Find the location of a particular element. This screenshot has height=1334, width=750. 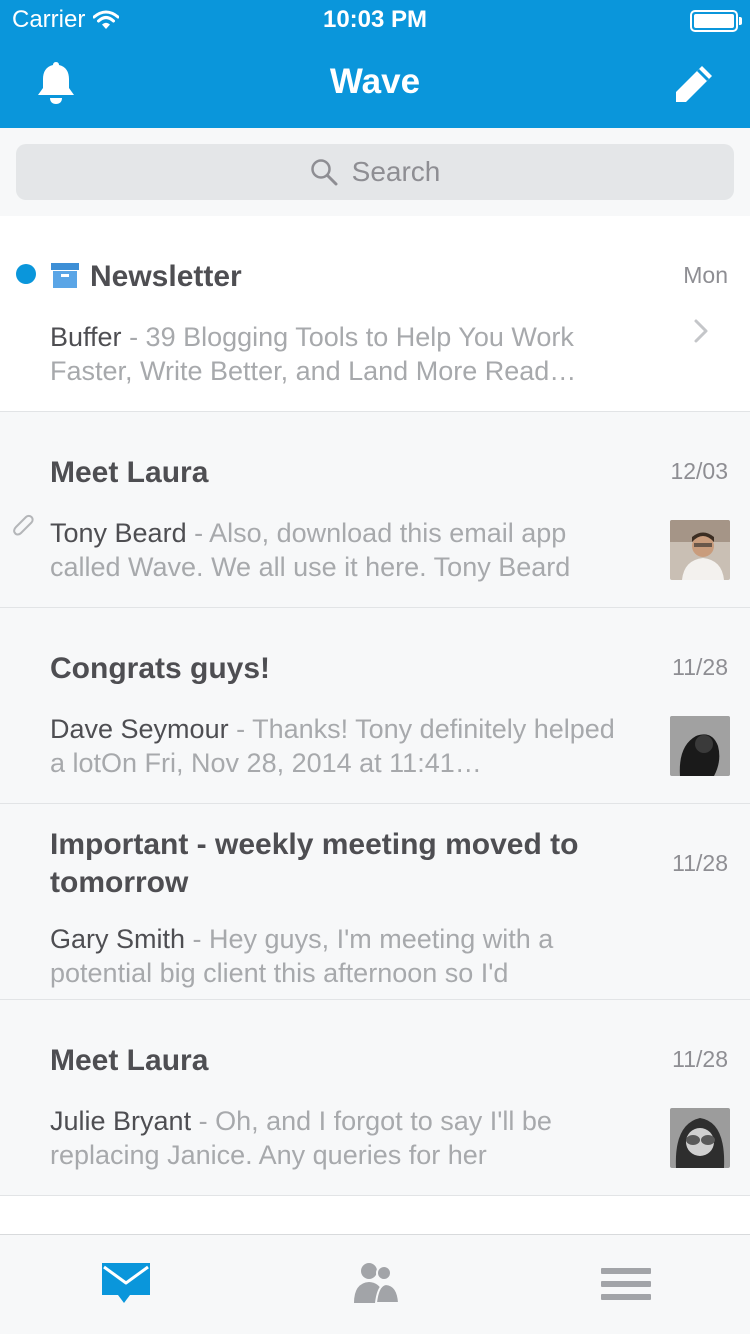

paperclip-icon is located at coordinates (23, 525).